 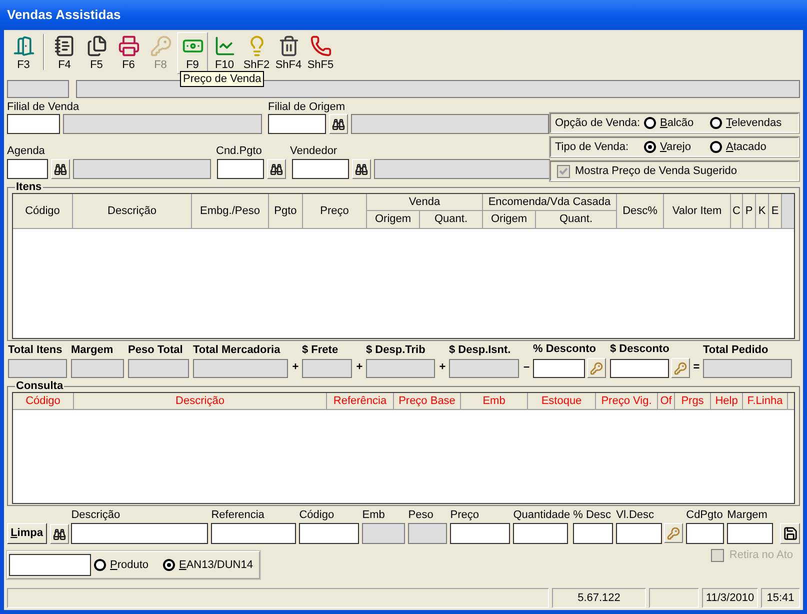 I want to click on toolbar-button: ShF5, so click(x=320, y=53).